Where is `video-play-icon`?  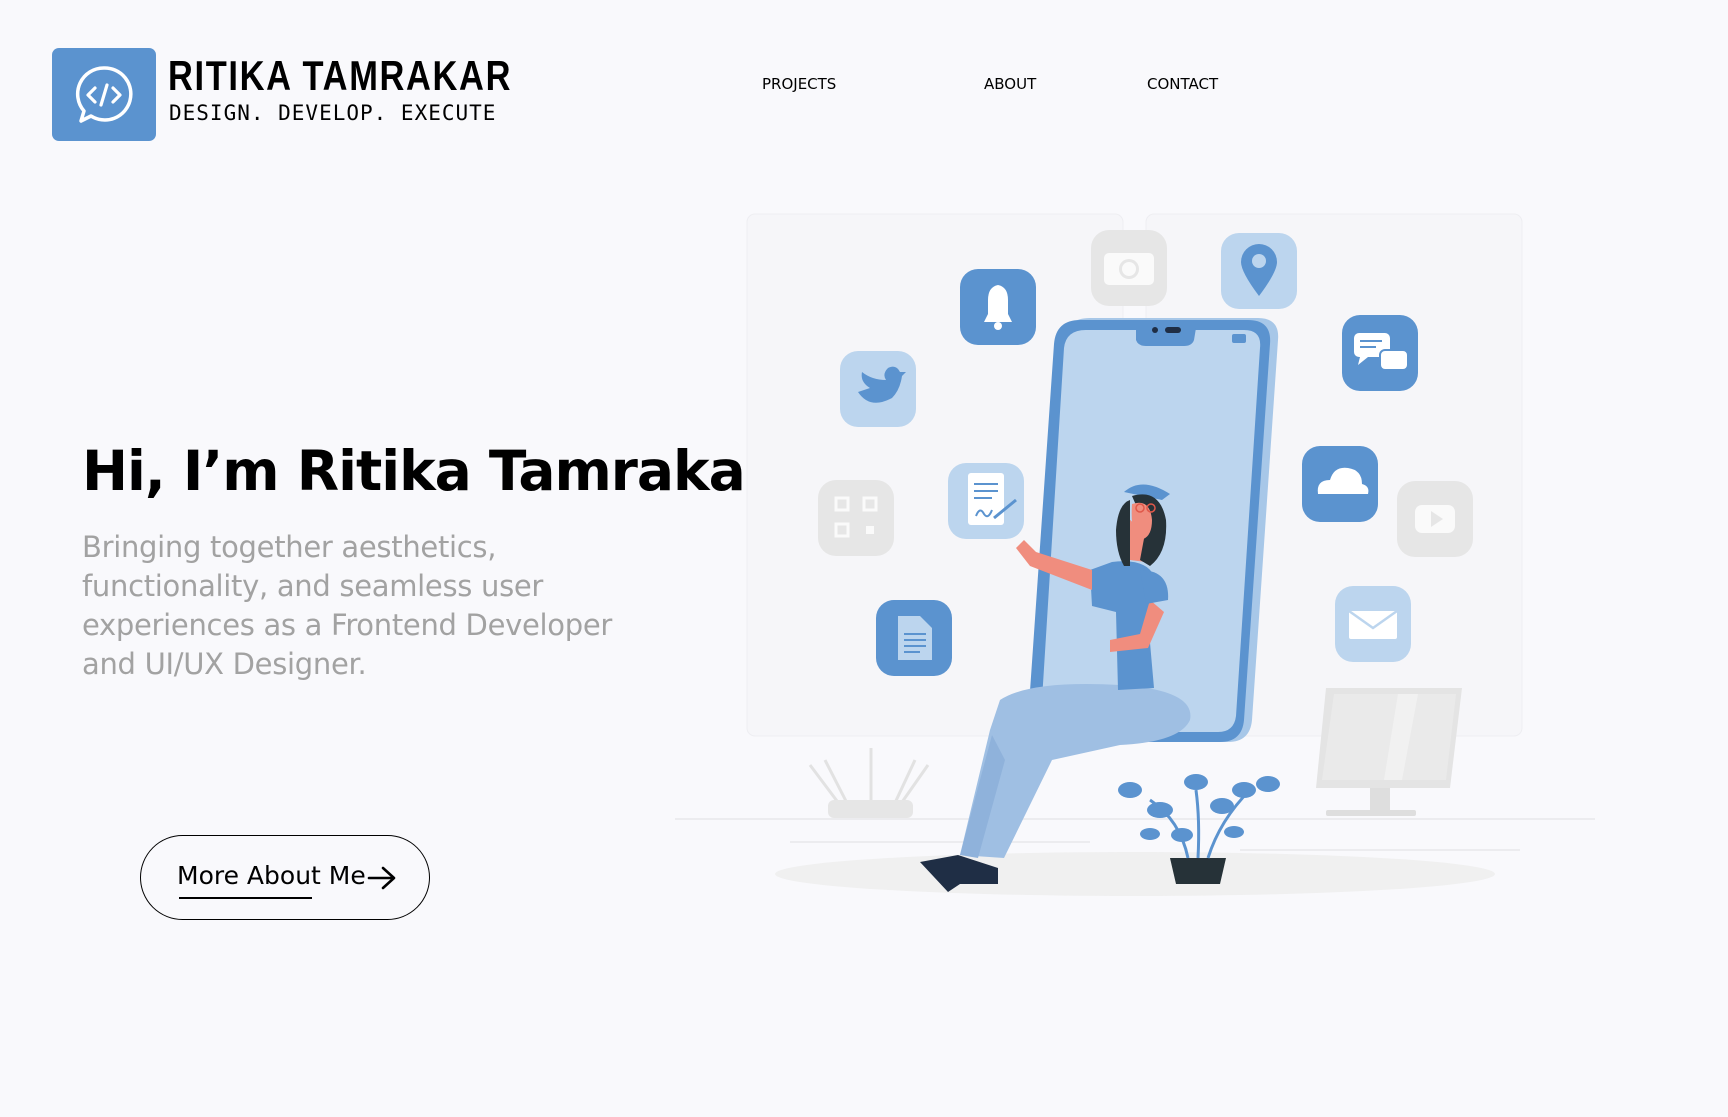
video-play-icon is located at coordinates (1435, 519).